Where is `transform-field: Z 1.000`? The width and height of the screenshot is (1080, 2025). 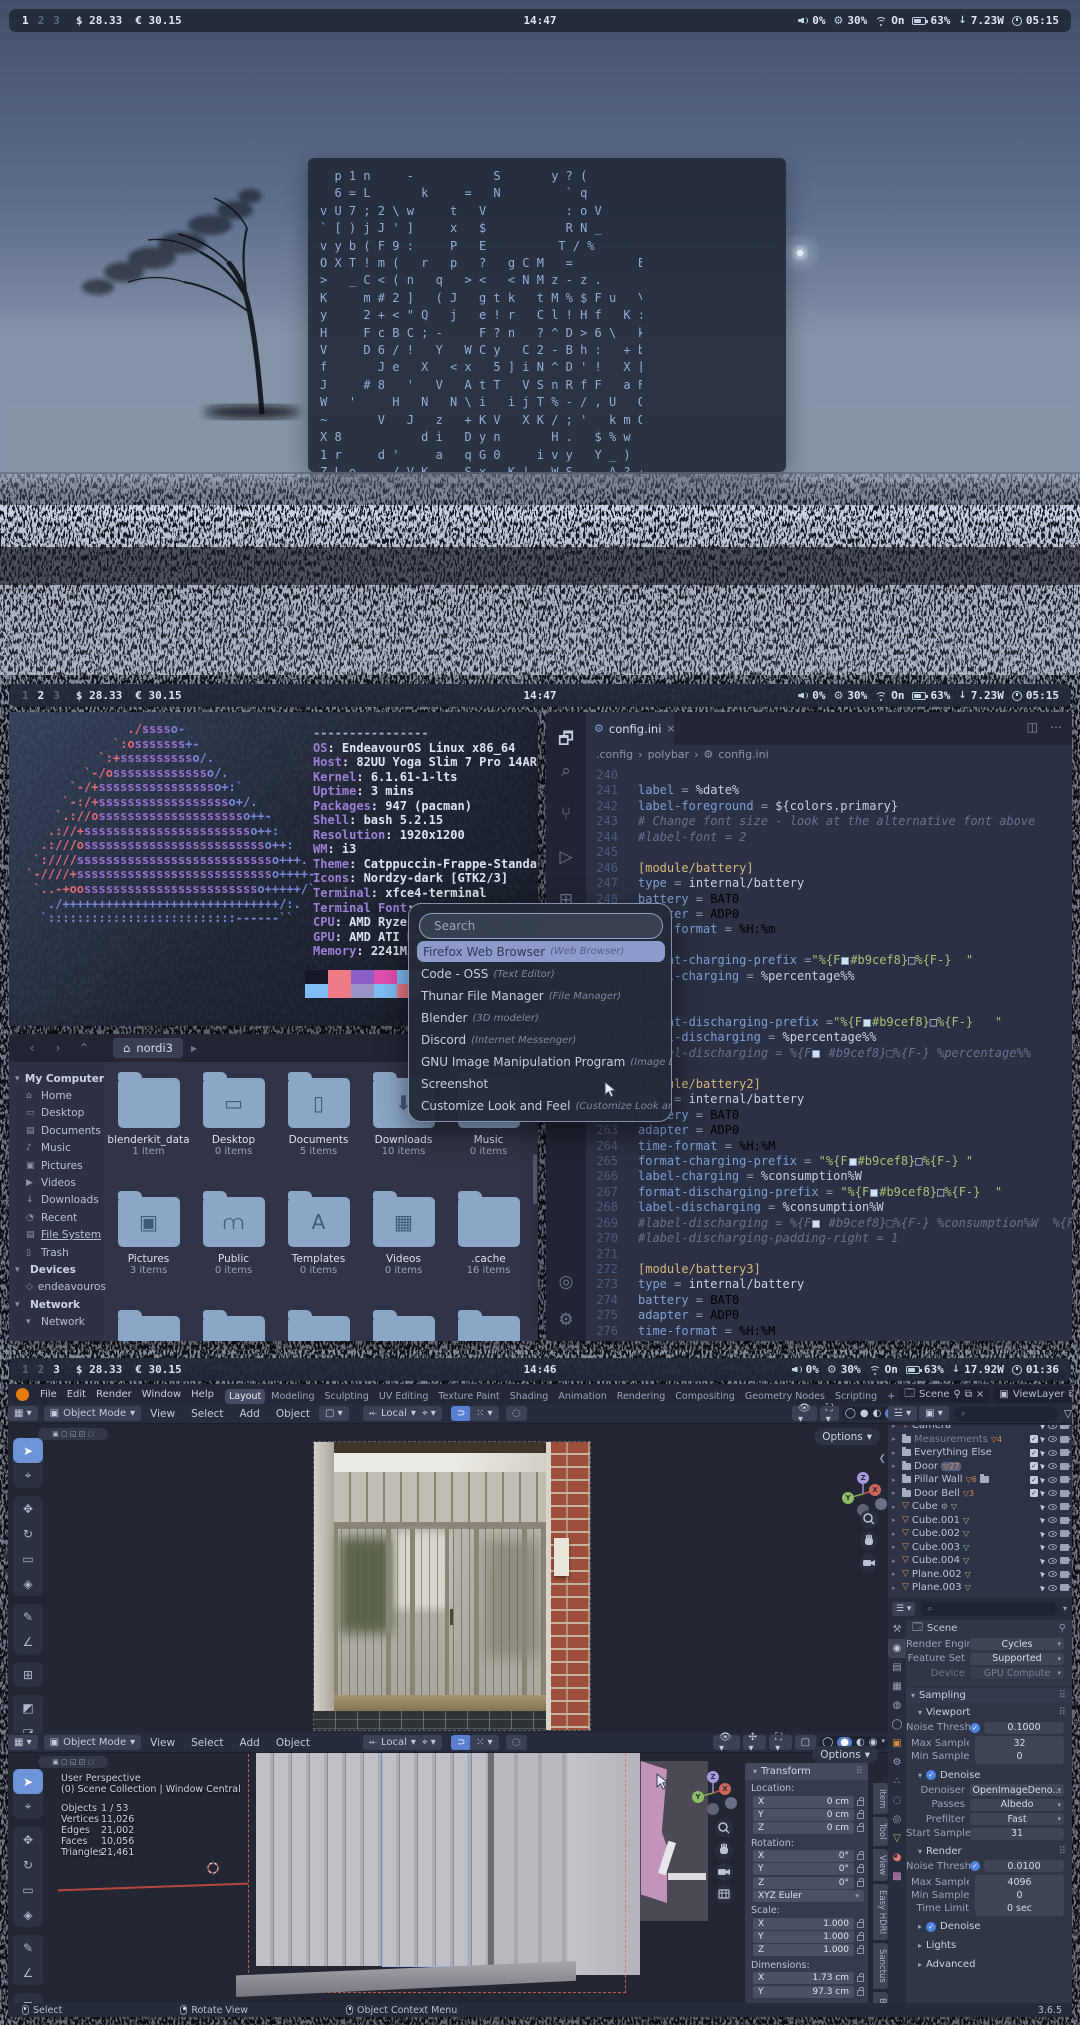 transform-field: Z 1.000 is located at coordinates (803, 1950).